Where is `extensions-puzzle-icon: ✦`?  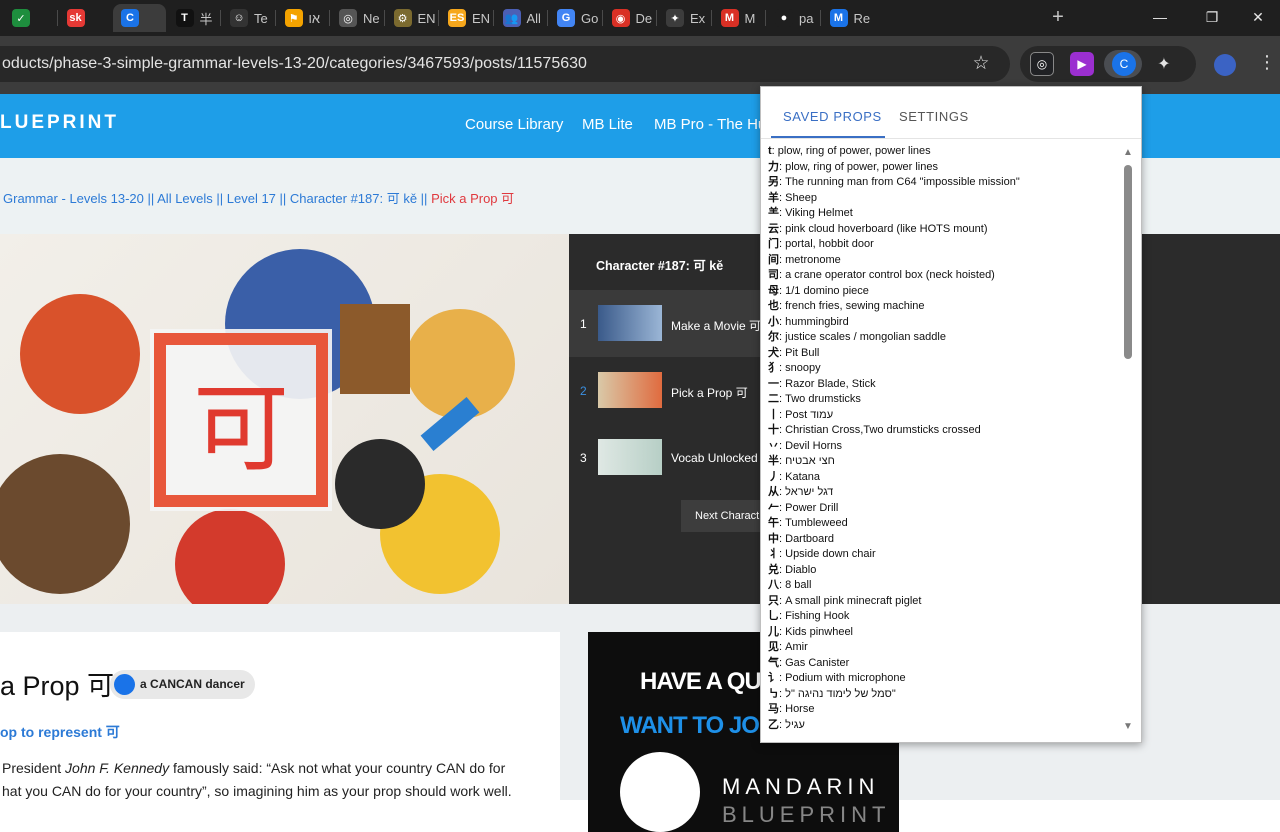
extensions-puzzle-icon: ✦ is located at coordinates (1164, 64).